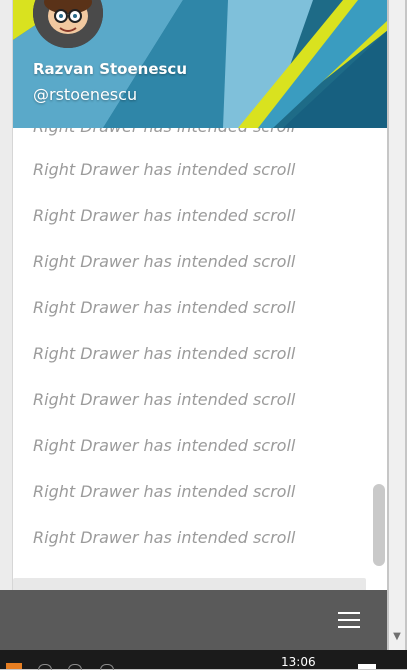 The width and height of the screenshot is (407, 670). What do you see at coordinates (367, 666) in the screenshot?
I see `notification-icon` at bounding box center [367, 666].